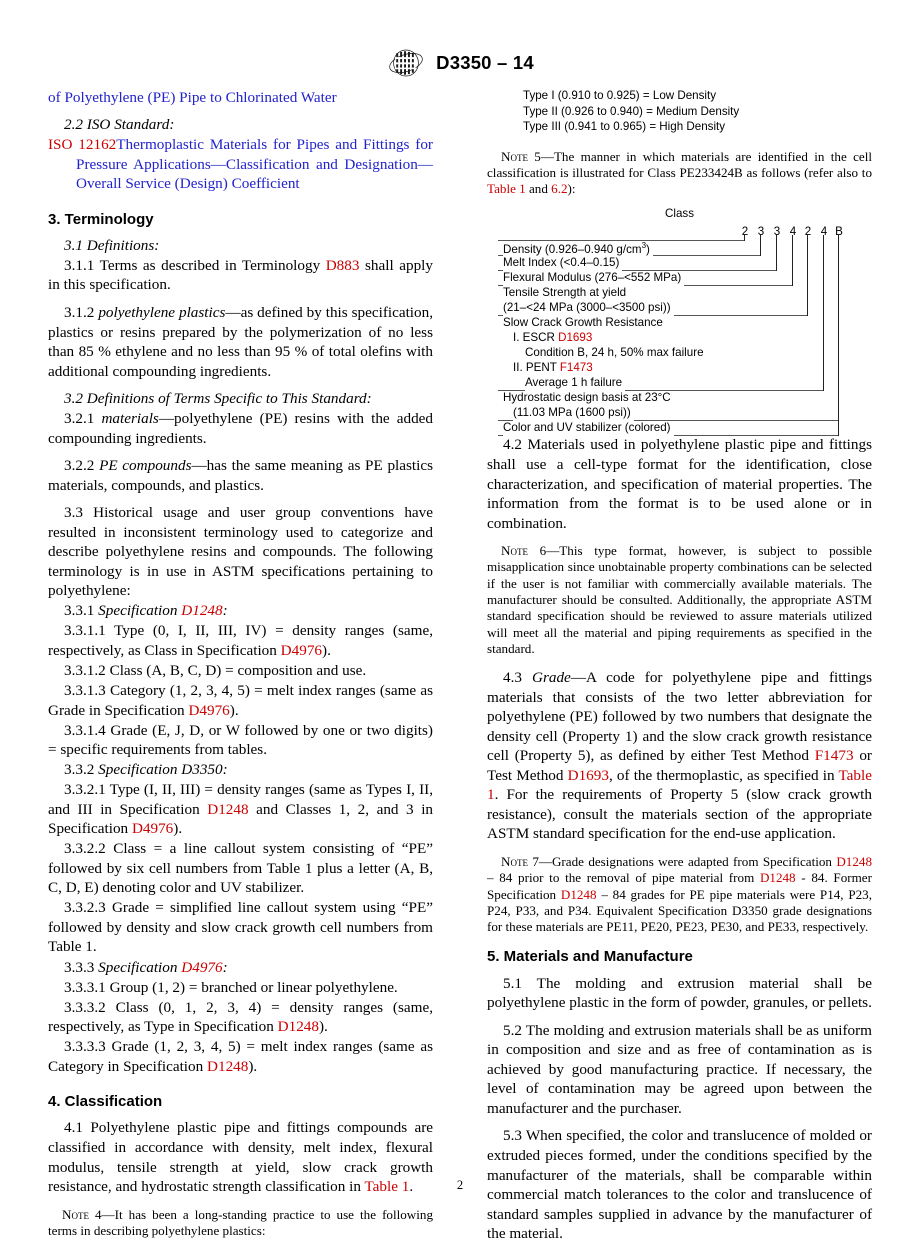  I want to click on ref-d4976-d: D4976, so click(201, 967).